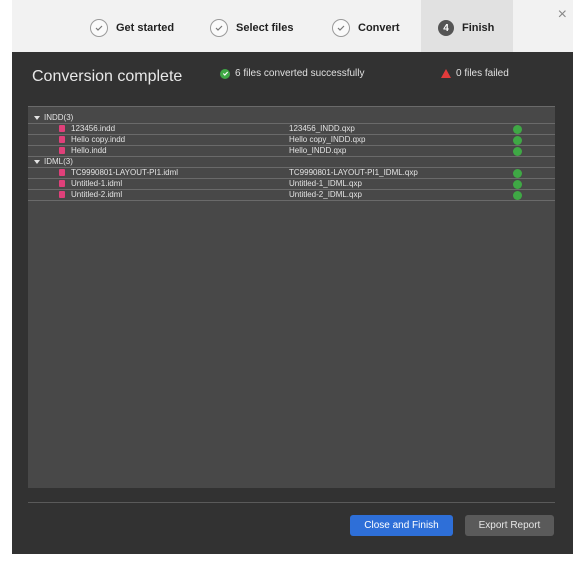 The image size is (586, 567). I want to click on failed-summary: 0 files failed, so click(475, 73).